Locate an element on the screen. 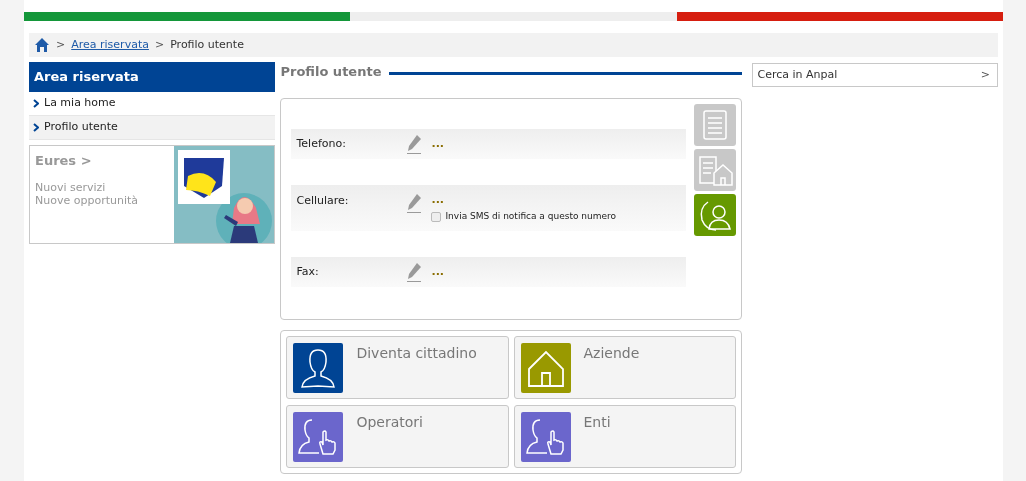 This screenshot has height=481, width=1026. promo-title: Eures > is located at coordinates (102, 161).